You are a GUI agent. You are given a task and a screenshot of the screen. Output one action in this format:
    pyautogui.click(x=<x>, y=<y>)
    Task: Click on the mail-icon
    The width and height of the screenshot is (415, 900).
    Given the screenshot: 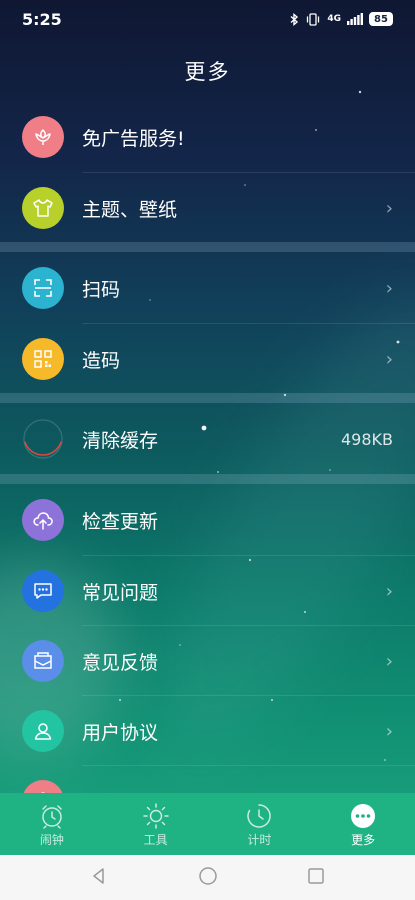 What is the action you would take?
    pyautogui.click(x=43, y=661)
    